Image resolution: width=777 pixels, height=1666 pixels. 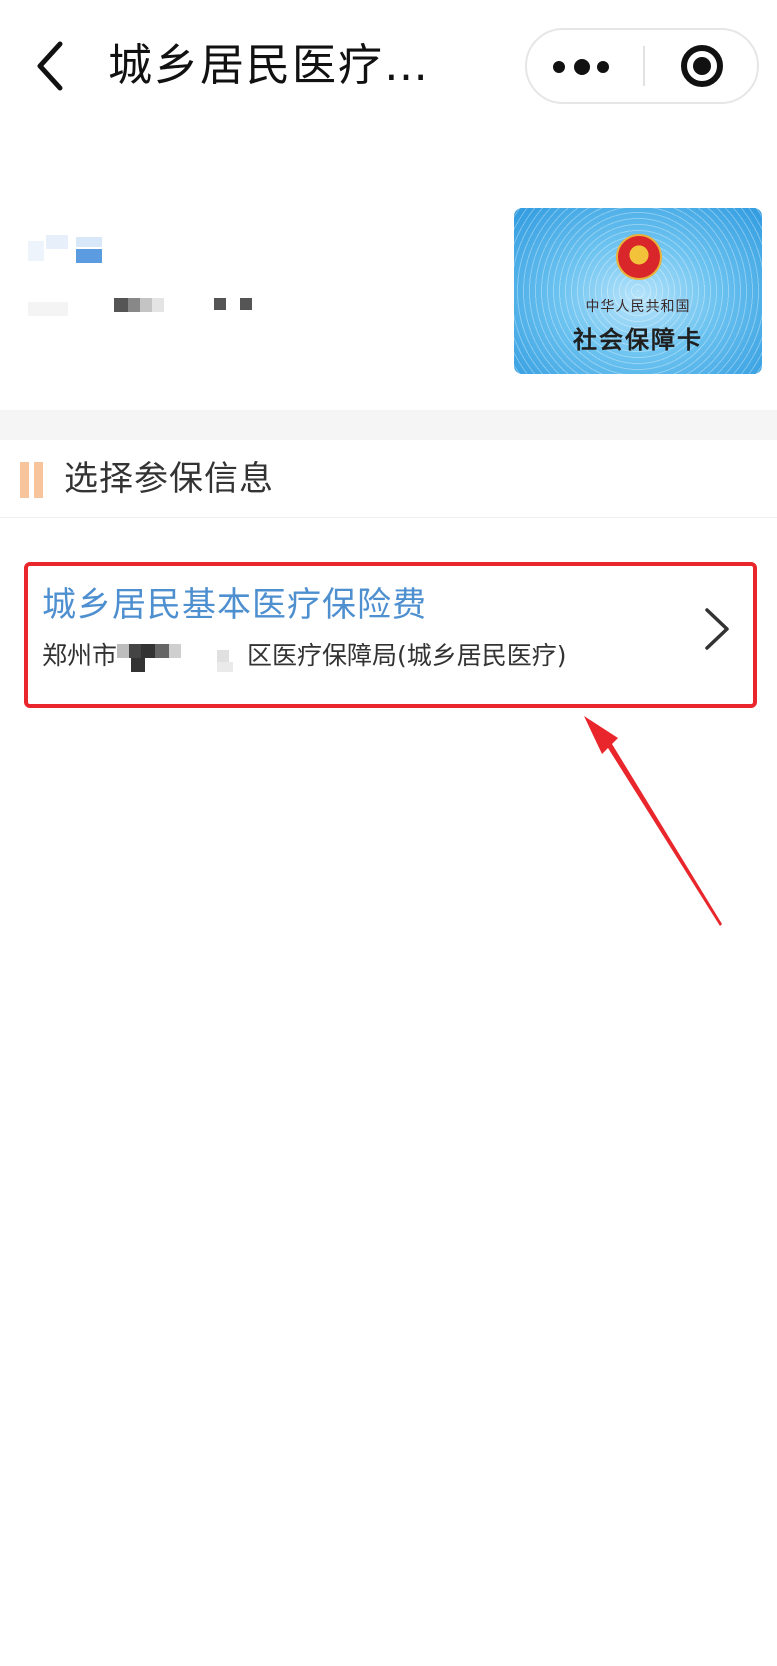 I want to click on insurance-subtitle: 郑州市 区医疗保障局(城乡居民医疗), so click(x=304, y=656).